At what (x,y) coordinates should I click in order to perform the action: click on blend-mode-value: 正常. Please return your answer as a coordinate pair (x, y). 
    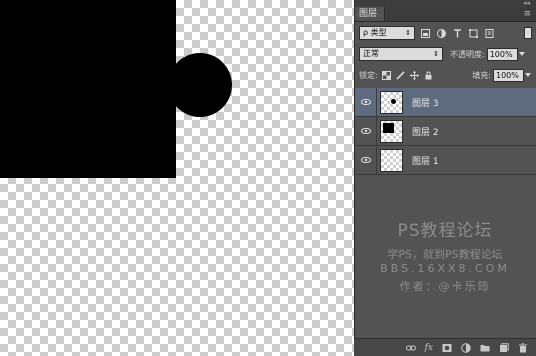
    Looking at the image, I should click on (371, 53).